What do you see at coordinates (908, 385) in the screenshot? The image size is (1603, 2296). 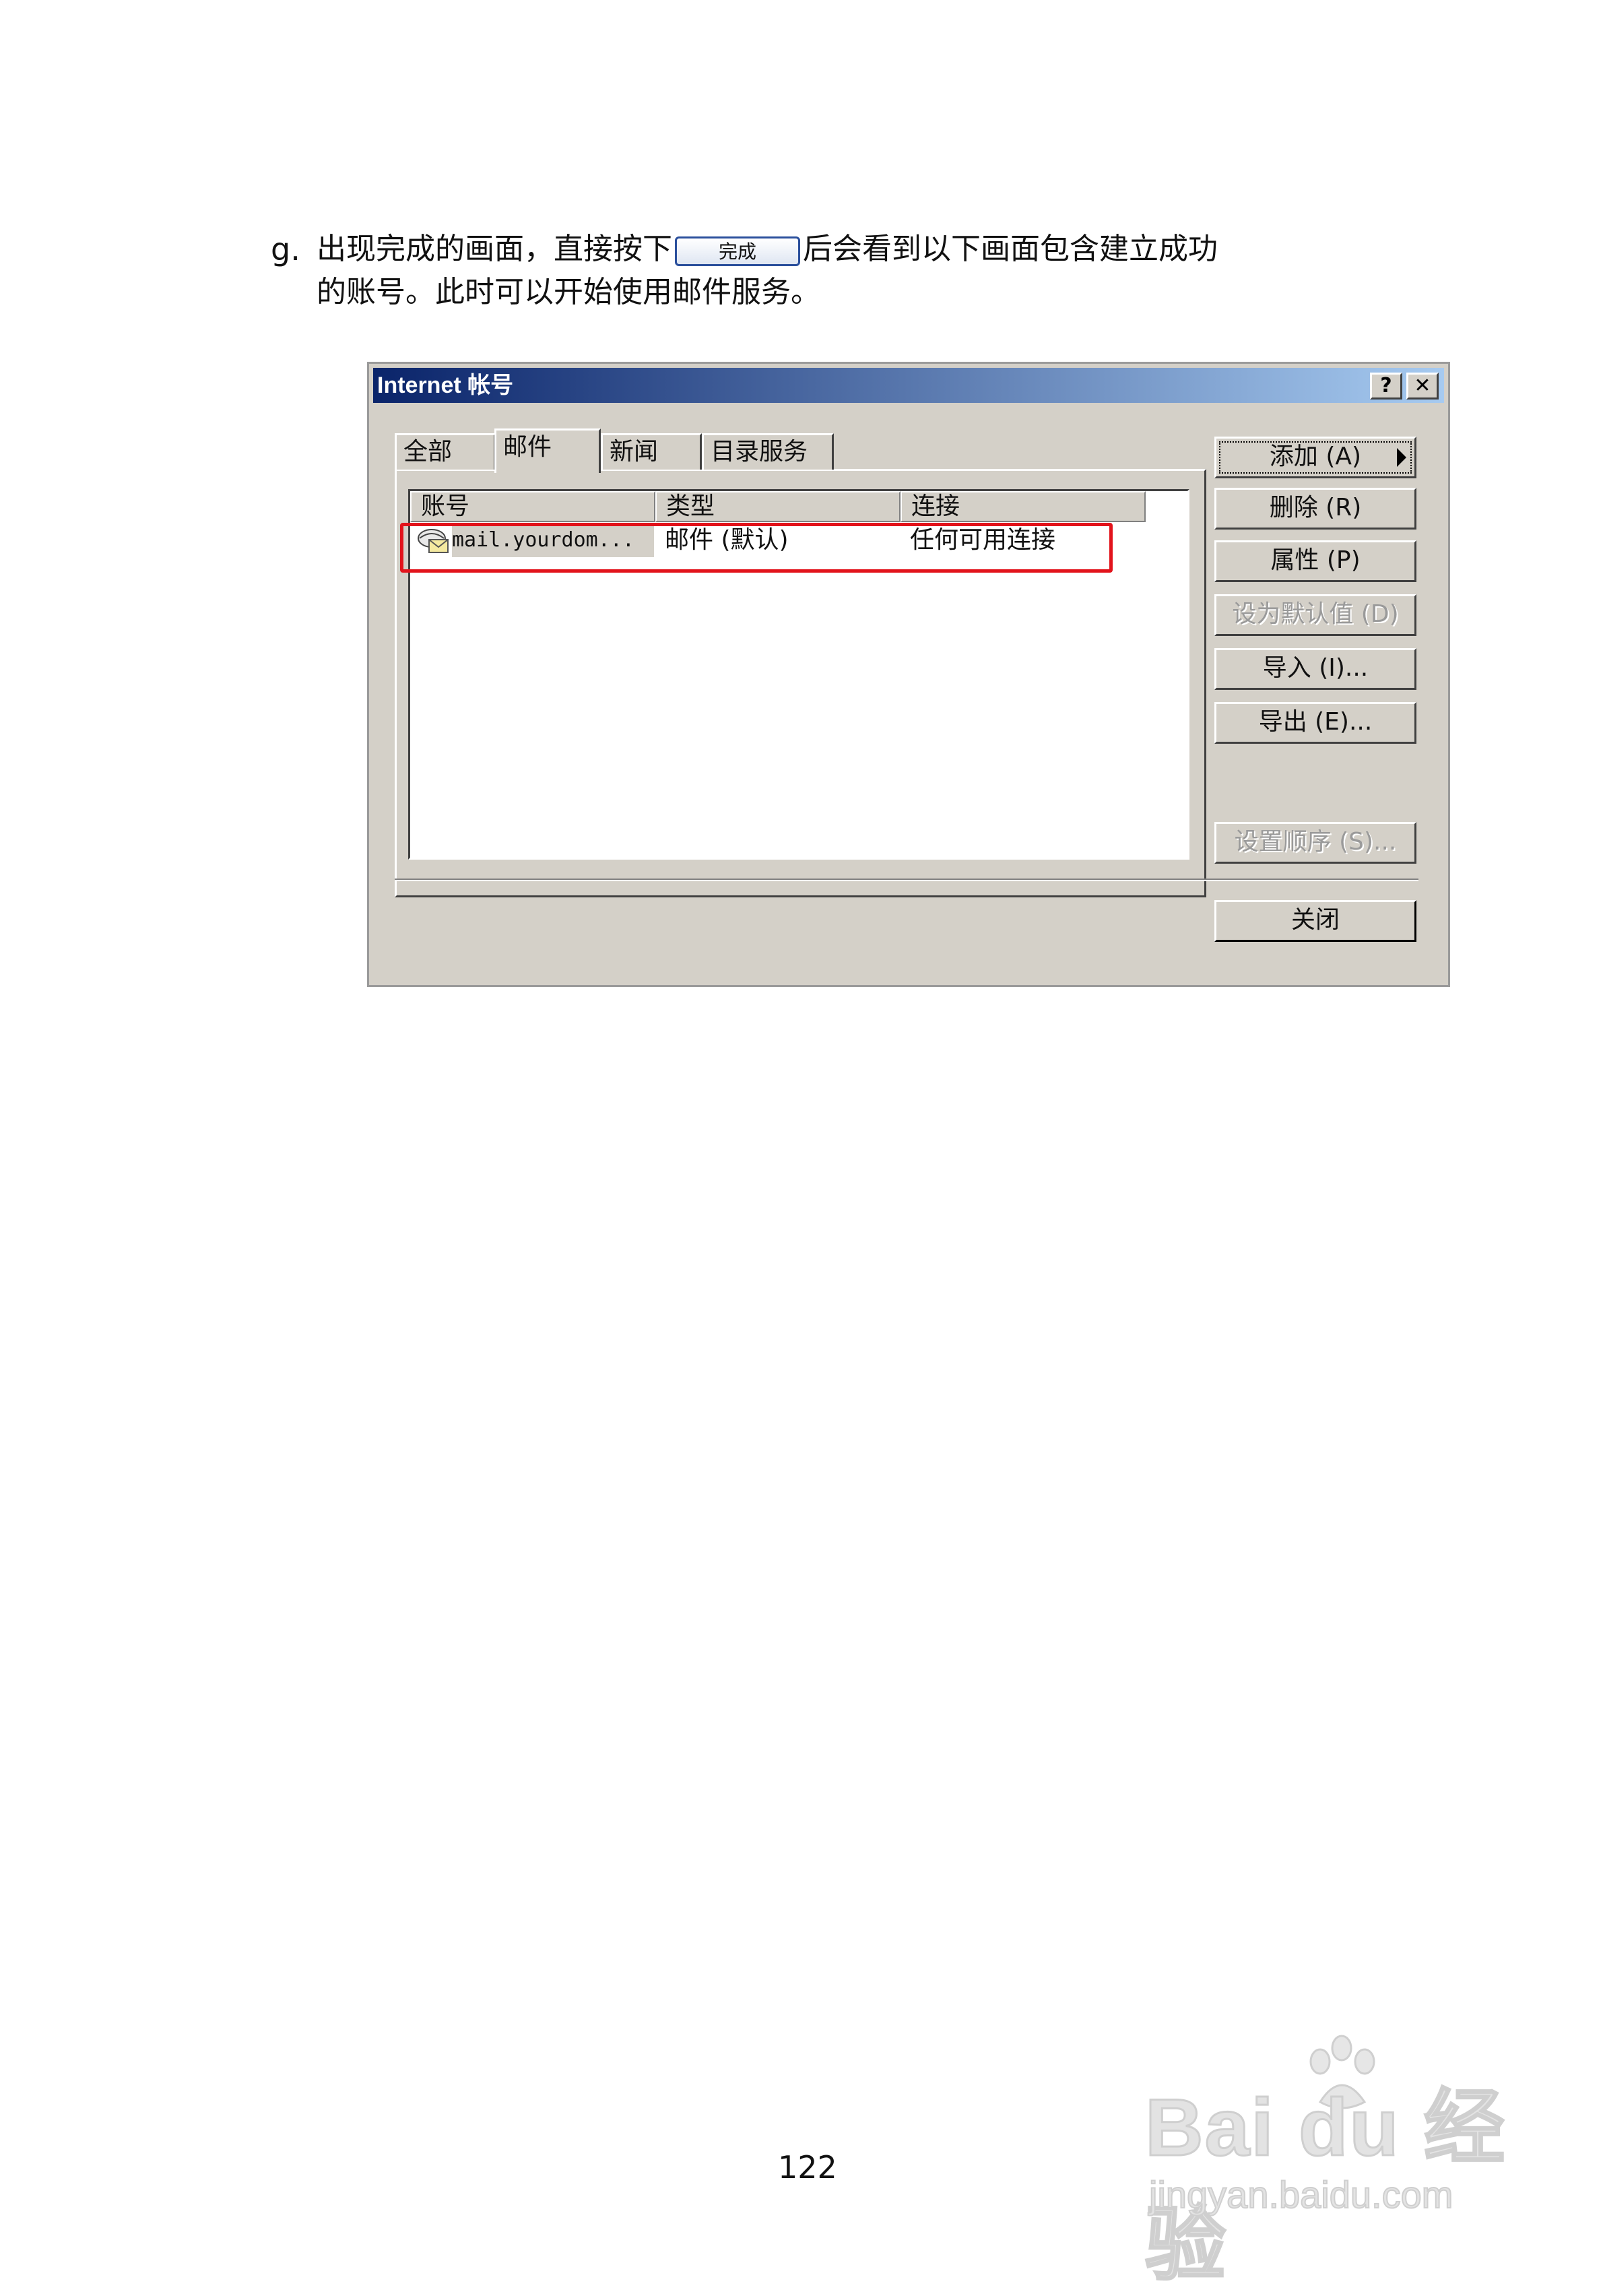 I see `dialog-titlebar: Internet 帐号 ? ✕` at bounding box center [908, 385].